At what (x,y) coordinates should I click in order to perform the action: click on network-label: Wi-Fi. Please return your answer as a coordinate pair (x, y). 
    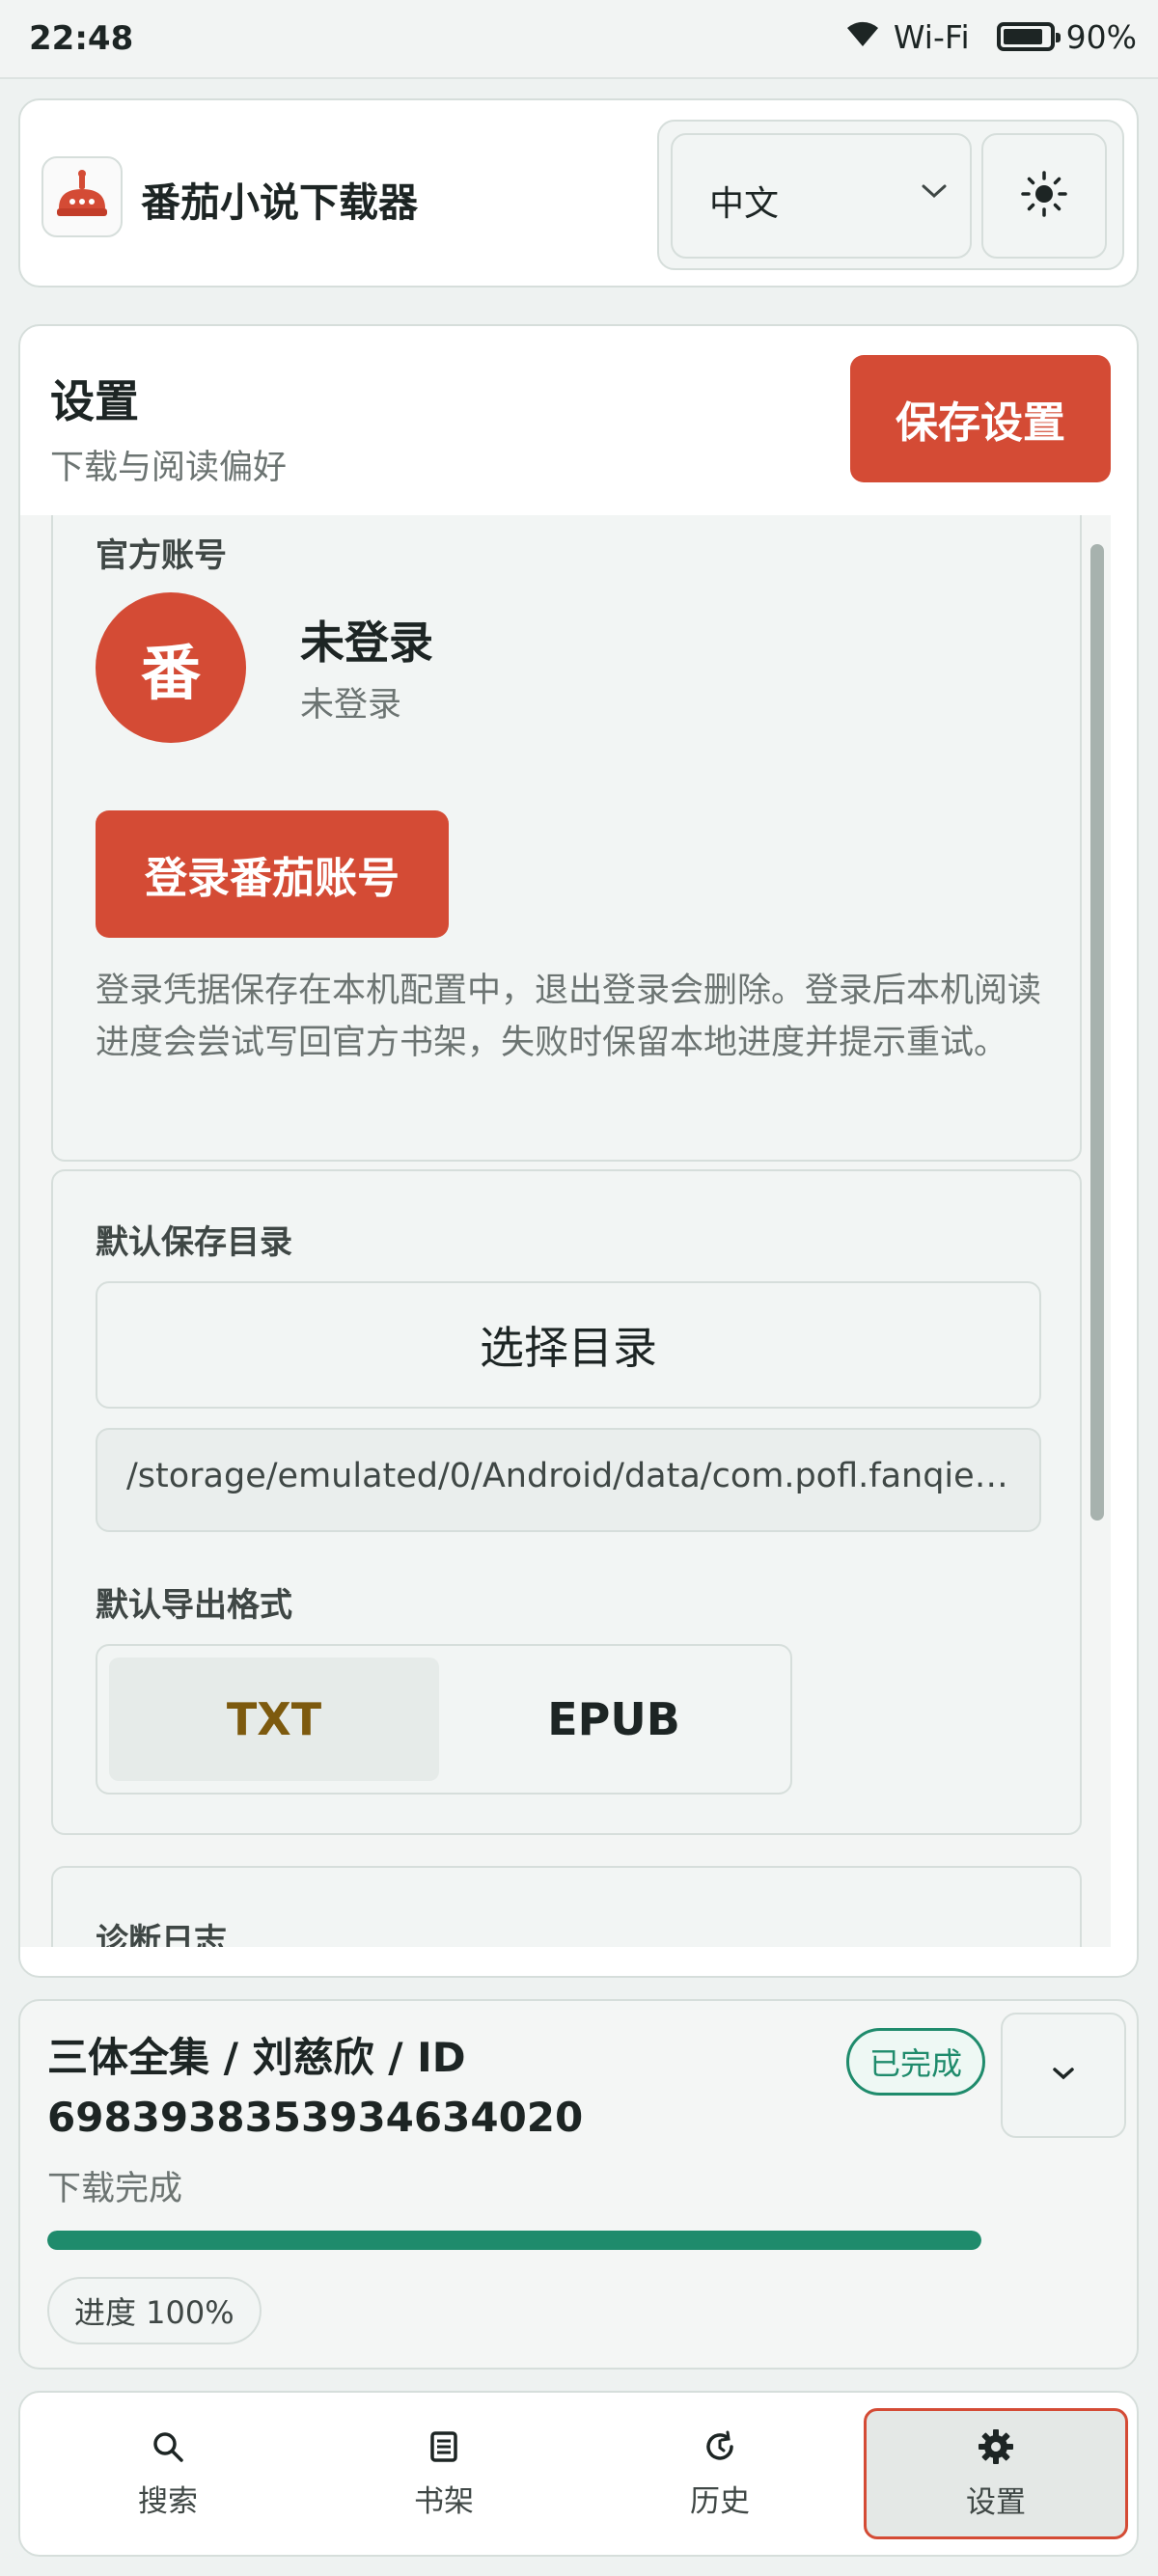
    Looking at the image, I should click on (931, 36).